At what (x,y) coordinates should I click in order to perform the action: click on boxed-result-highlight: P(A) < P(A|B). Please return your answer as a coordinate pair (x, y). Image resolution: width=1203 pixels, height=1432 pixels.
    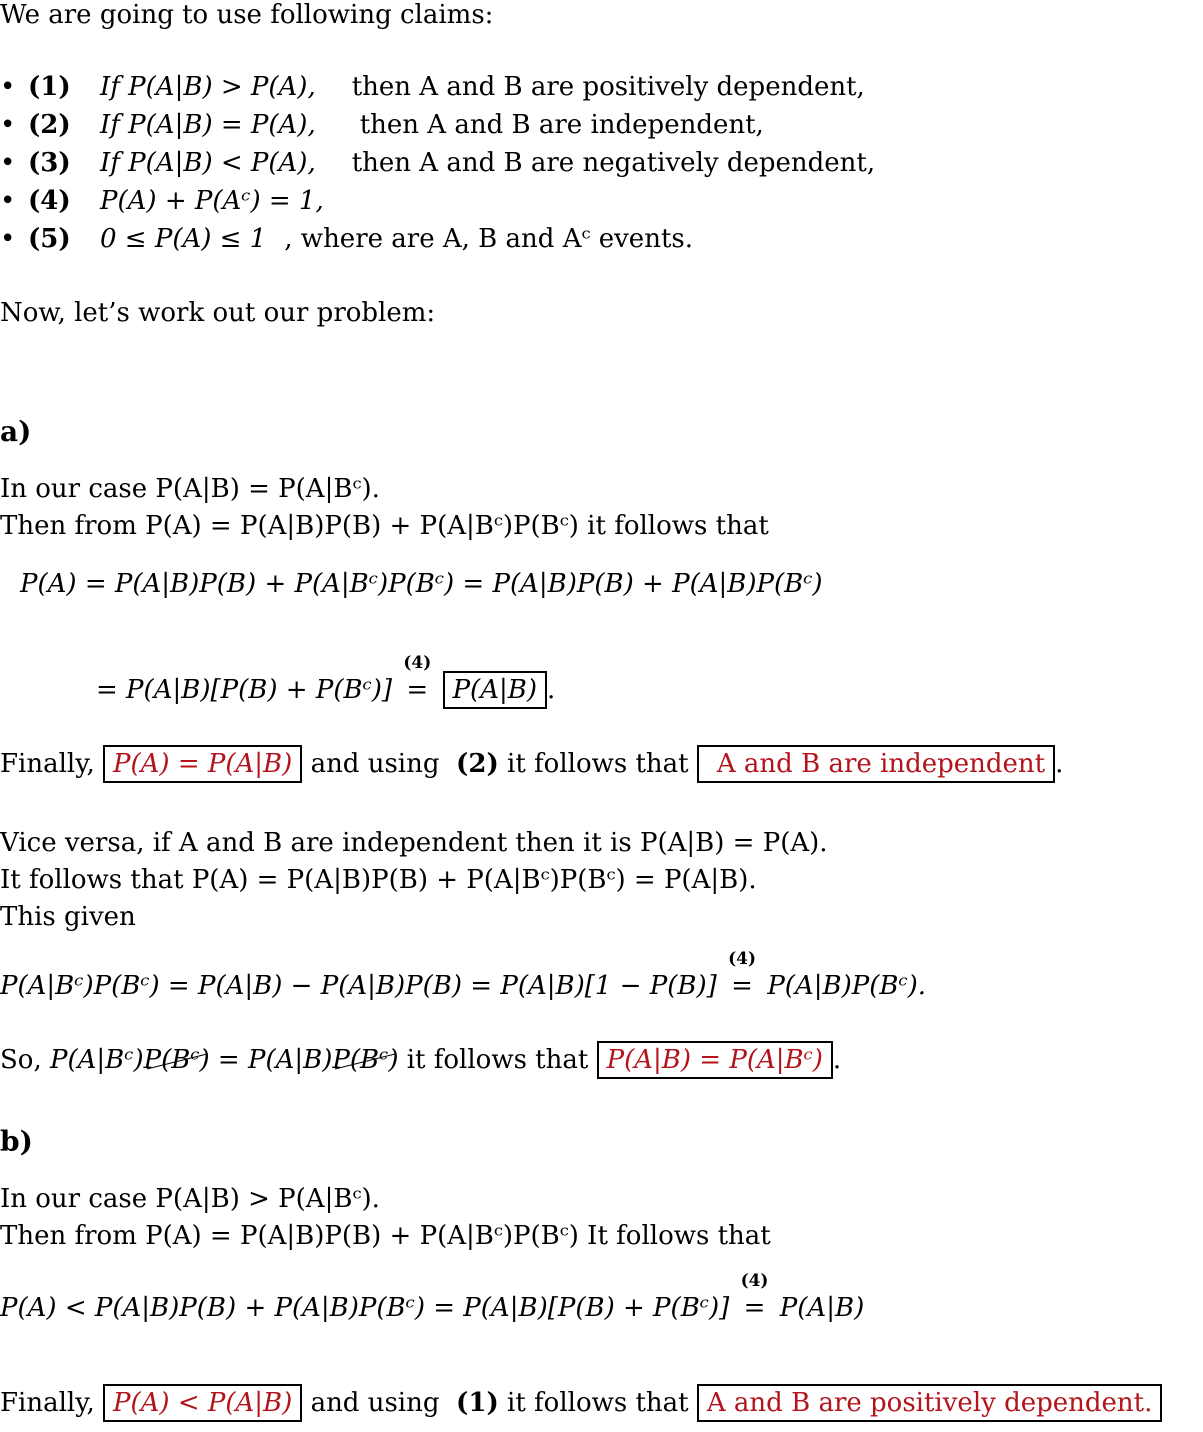
    Looking at the image, I should click on (203, 1403).